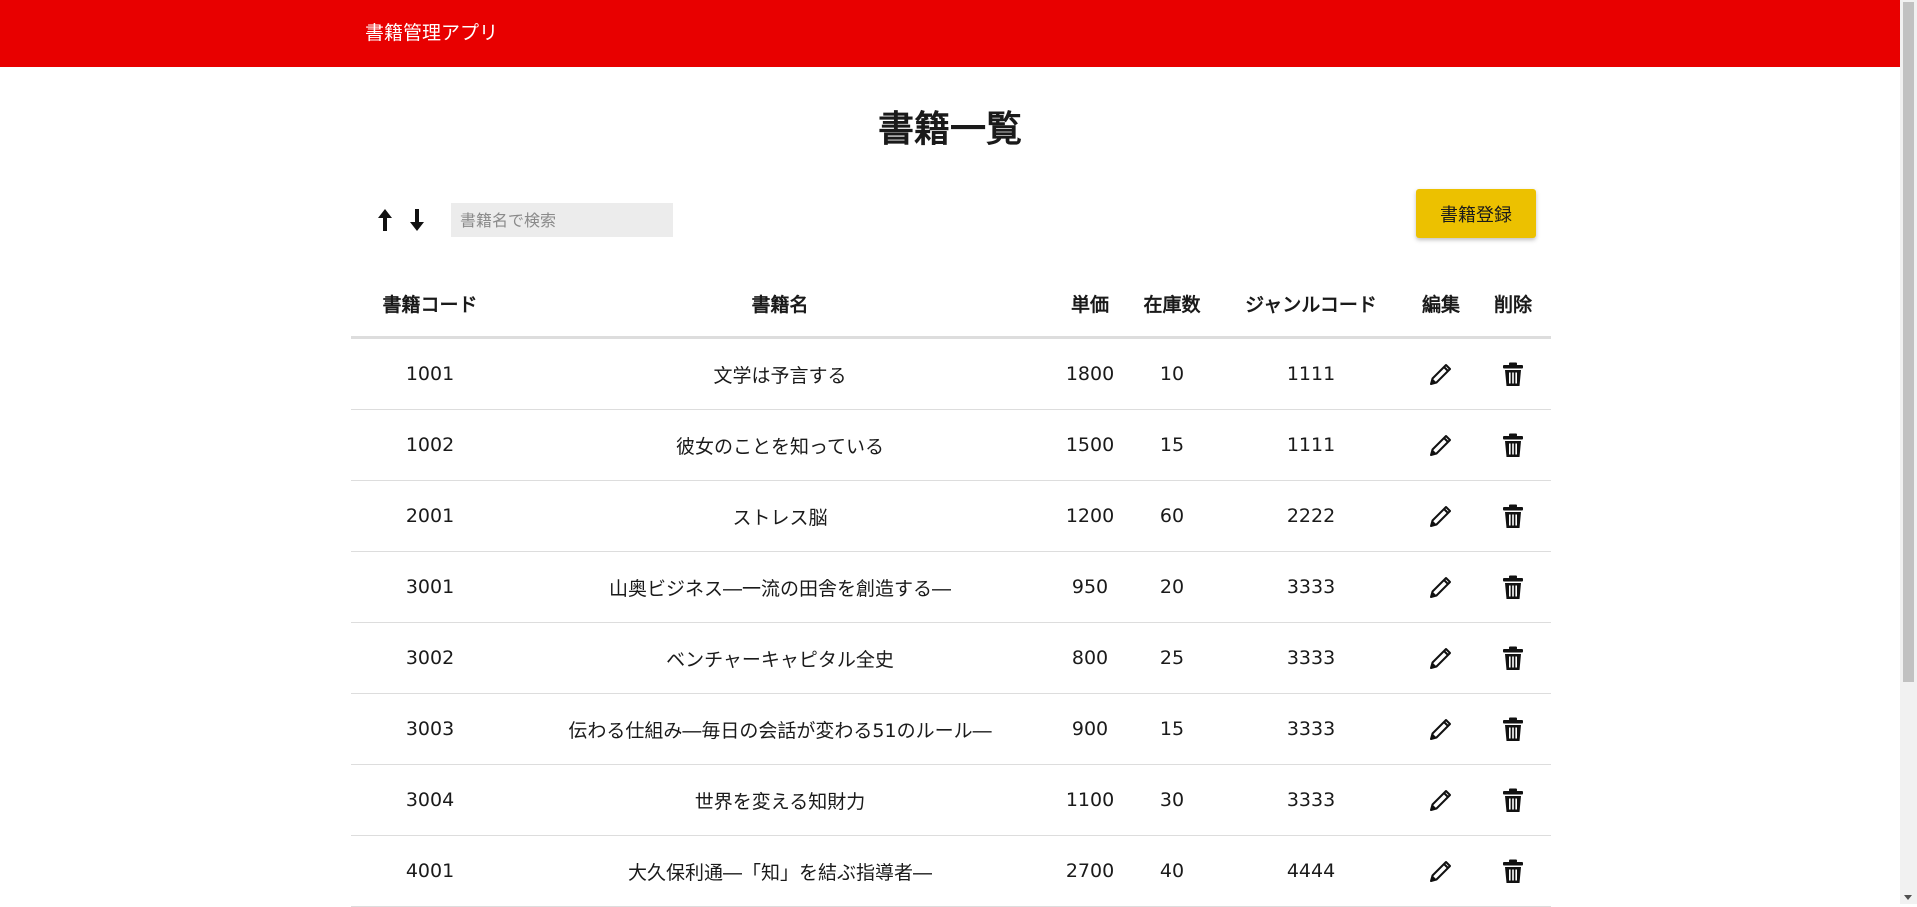 Image resolution: width=1917 pixels, height=907 pixels. What do you see at coordinates (951, 445) in the screenshot?
I see `table-row: 1002 彼女のことを知っている 1500 15 1111` at bounding box center [951, 445].